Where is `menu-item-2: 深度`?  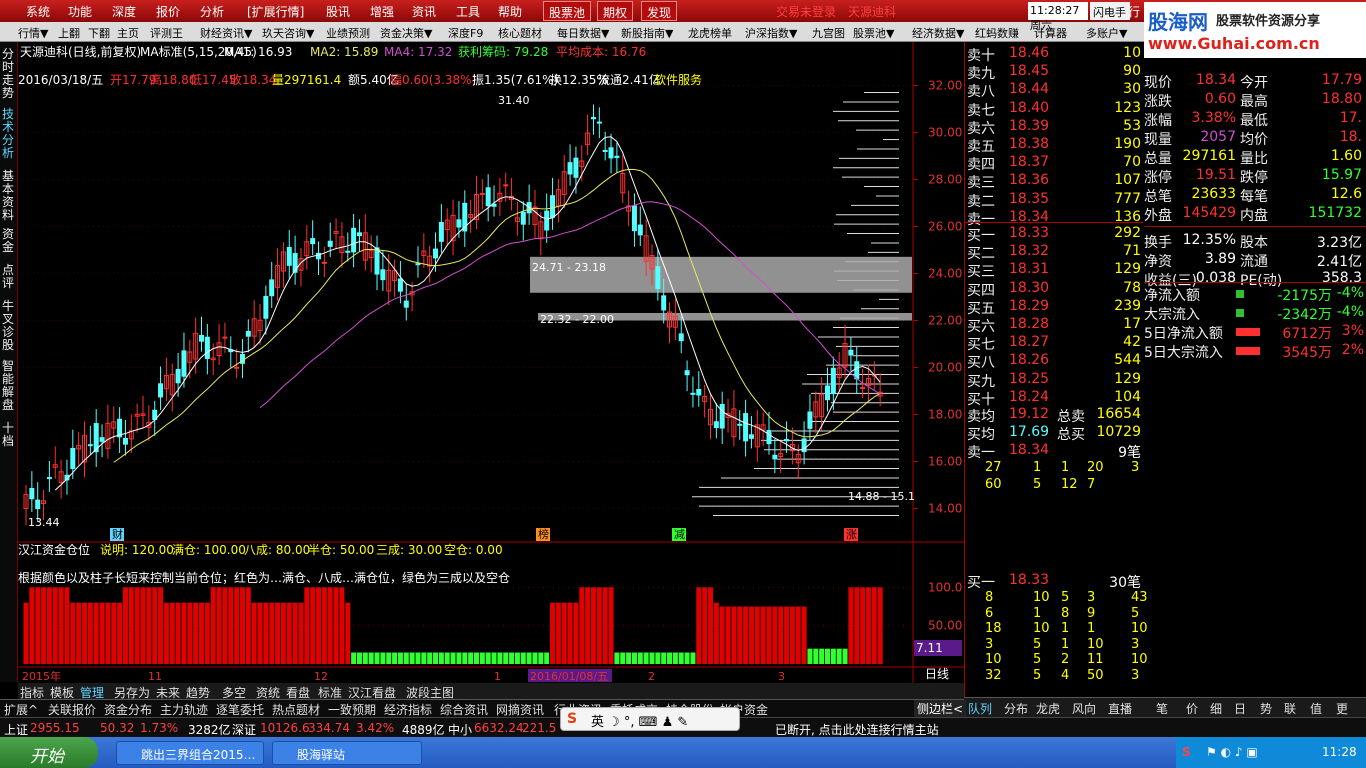 menu-item-2: 深度 is located at coordinates (124, 11).